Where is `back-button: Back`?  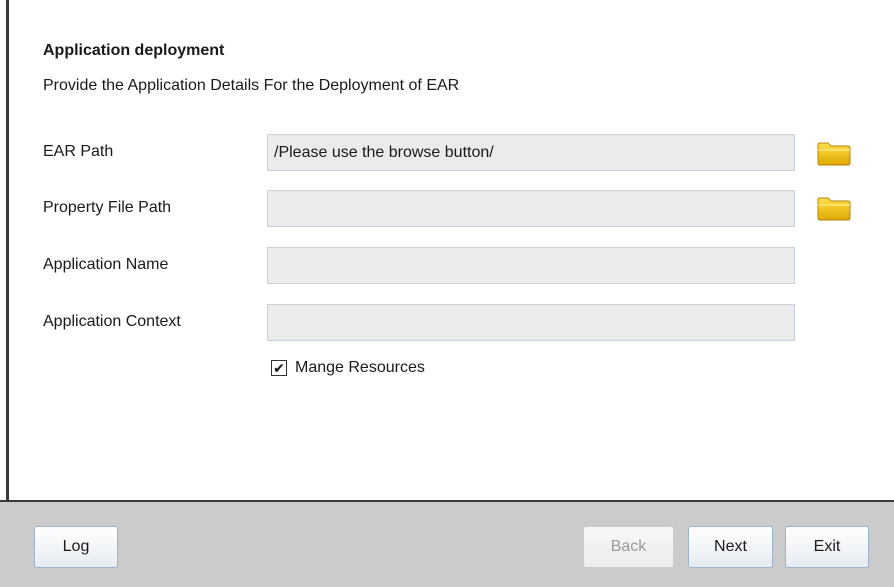
back-button: Back is located at coordinates (628, 547).